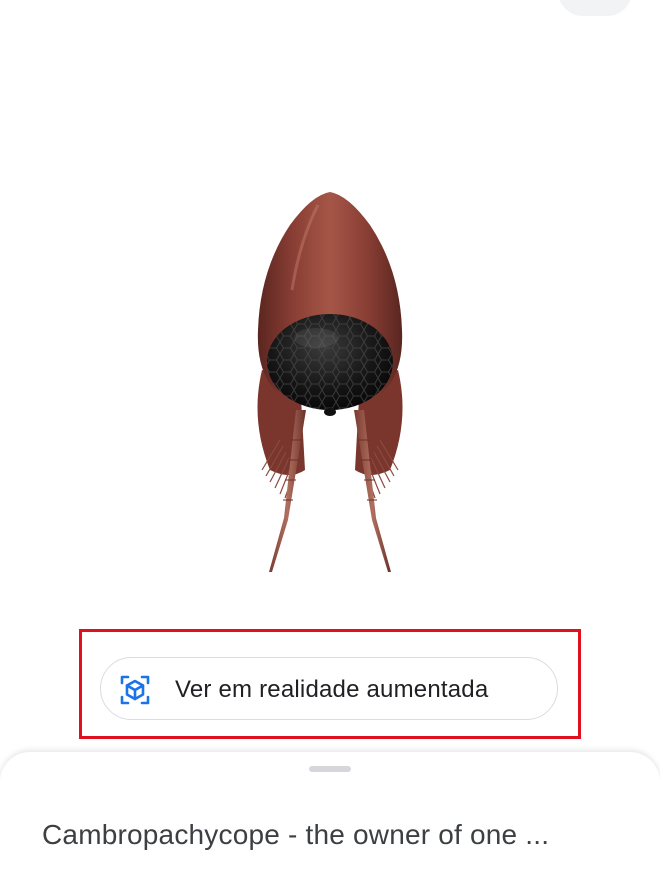 The height and width of the screenshot is (880, 660). I want to click on sheet-drag-handle, so click(330, 769).